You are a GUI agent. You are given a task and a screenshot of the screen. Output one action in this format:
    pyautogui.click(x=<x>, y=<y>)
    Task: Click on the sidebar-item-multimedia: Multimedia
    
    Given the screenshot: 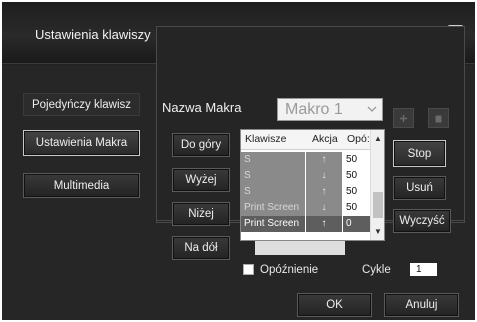 What is the action you would take?
    pyautogui.click(x=81, y=185)
    